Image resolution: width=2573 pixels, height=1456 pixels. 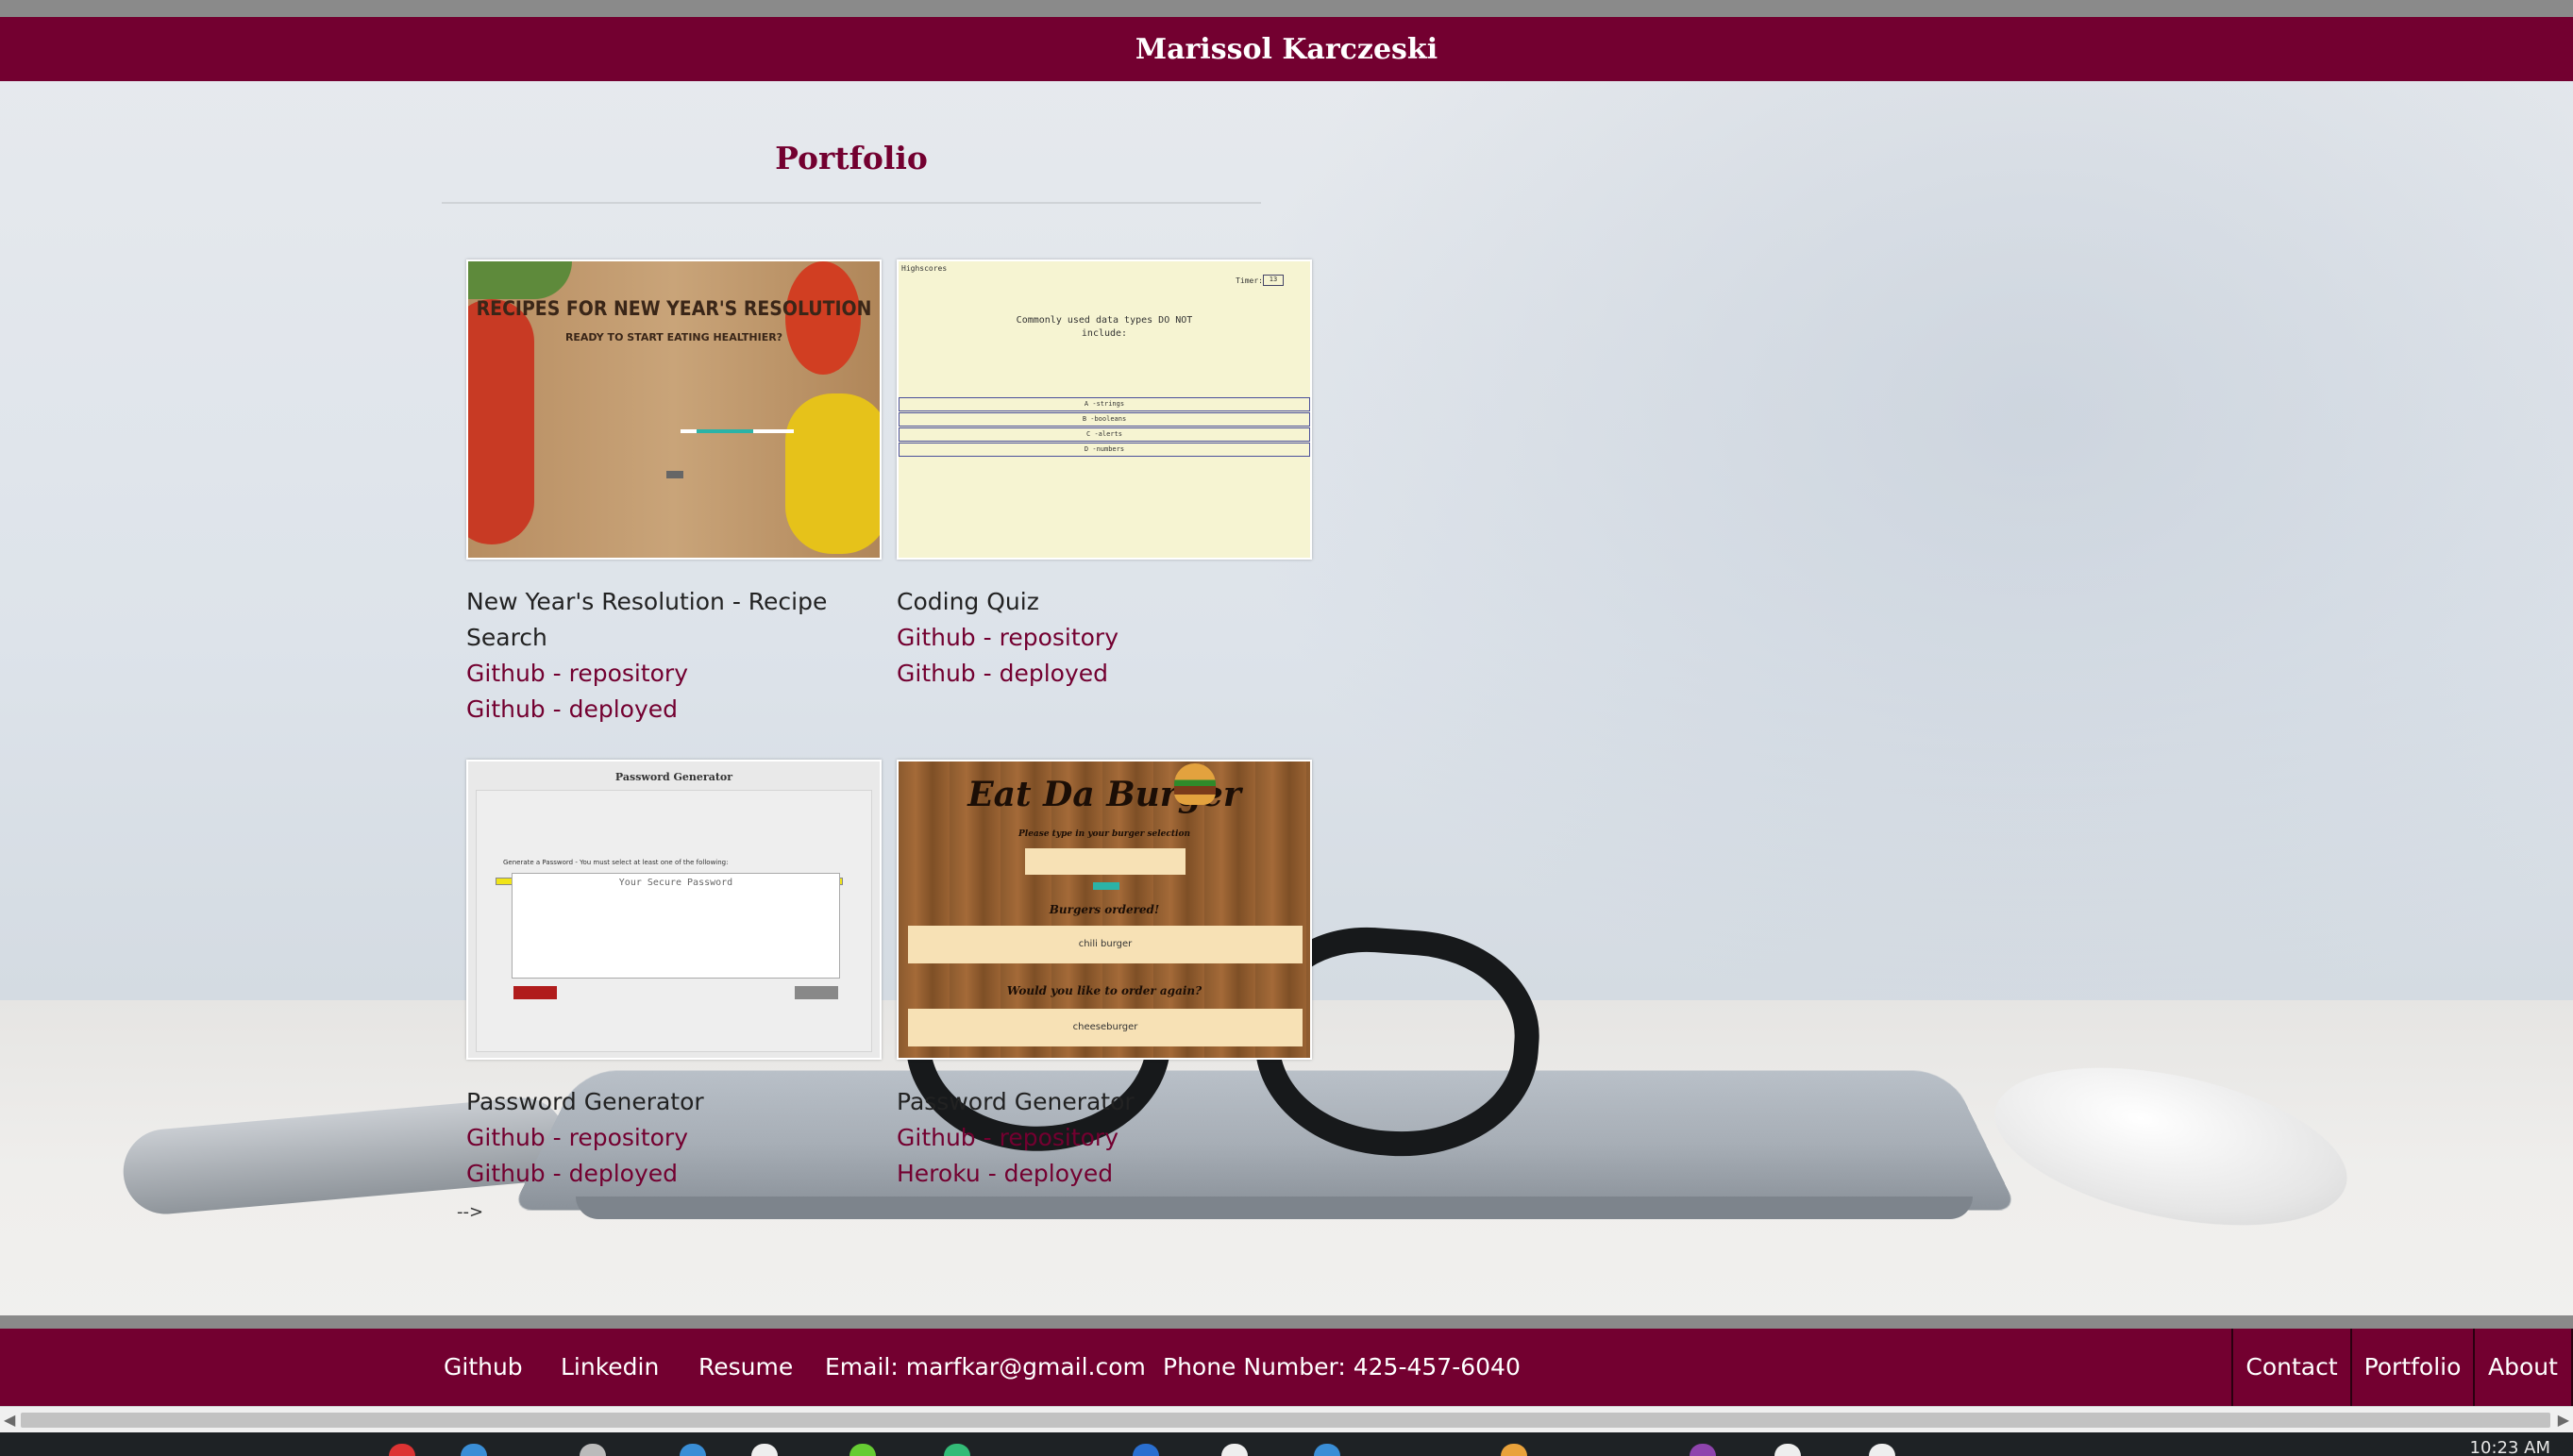 What do you see at coordinates (924, 268) in the screenshot?
I see `thumb-highscores: Highscores` at bounding box center [924, 268].